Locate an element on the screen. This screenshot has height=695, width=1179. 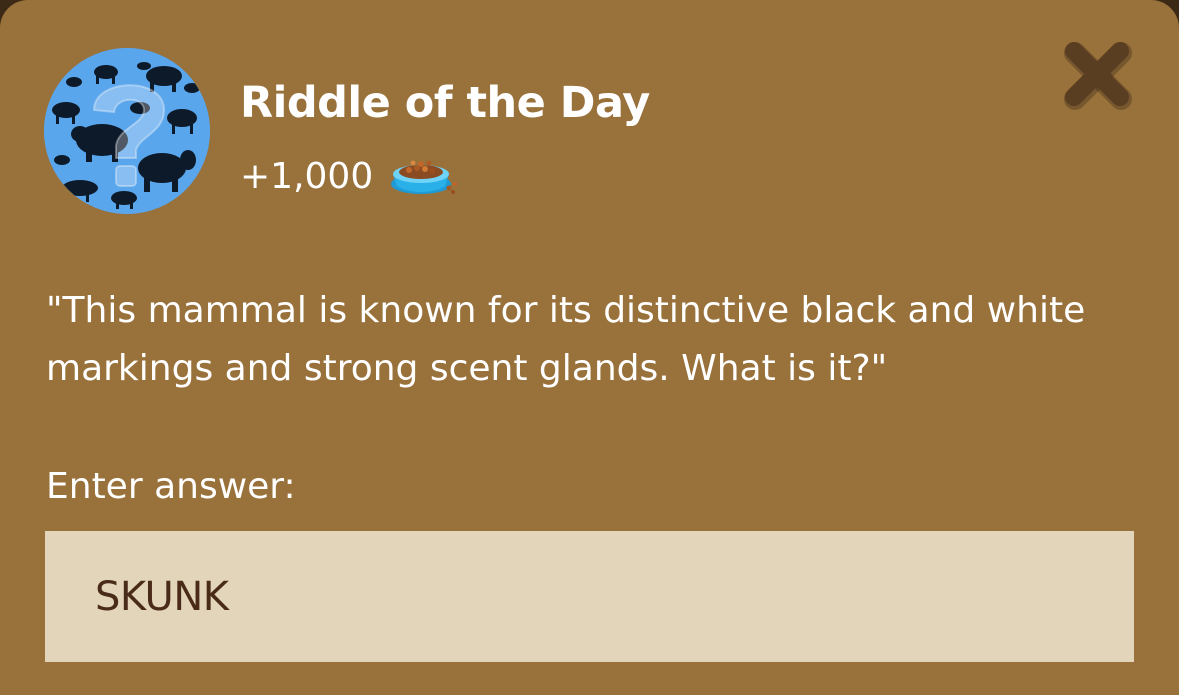
close-button is located at coordinates (1097, 74).